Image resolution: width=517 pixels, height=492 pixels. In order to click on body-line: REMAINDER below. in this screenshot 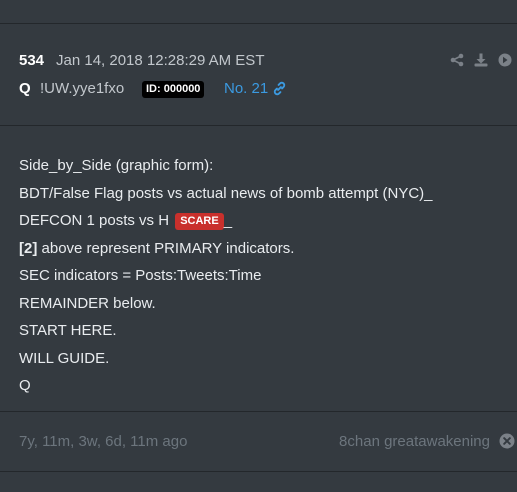, I will do `click(87, 303)`.